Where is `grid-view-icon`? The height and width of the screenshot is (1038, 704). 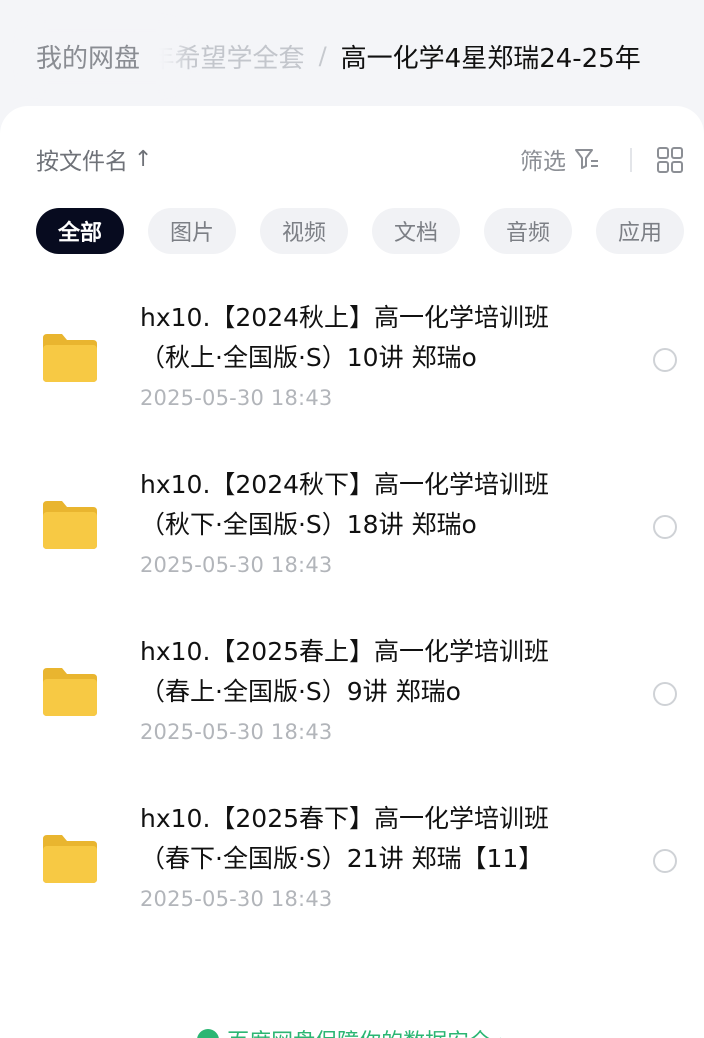 grid-view-icon is located at coordinates (670, 160).